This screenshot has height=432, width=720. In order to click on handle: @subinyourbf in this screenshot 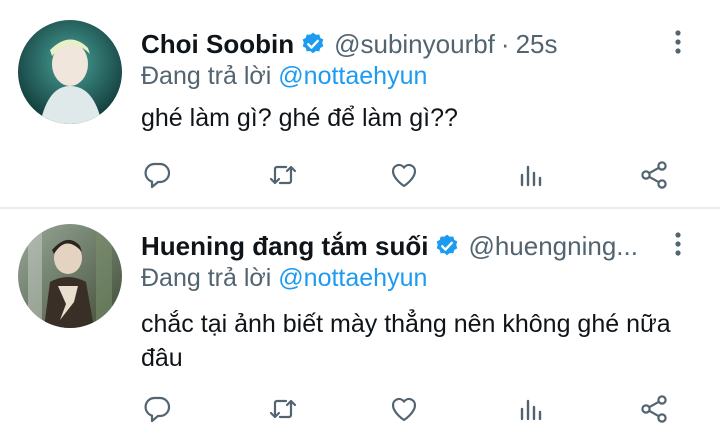, I will do `click(414, 44)`.